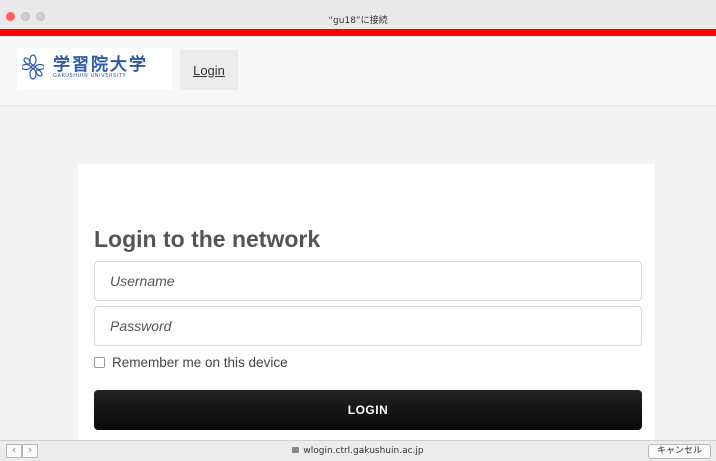  What do you see at coordinates (296, 450) in the screenshot?
I see `lock-icon` at bounding box center [296, 450].